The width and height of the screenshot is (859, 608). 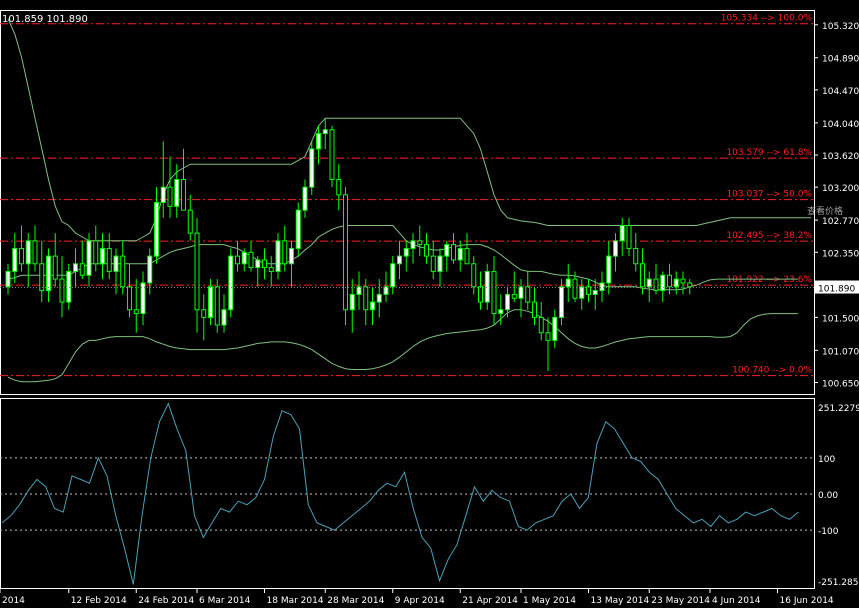 I want to click on time-axis-label: 21 Apr 2014, so click(x=490, y=601).